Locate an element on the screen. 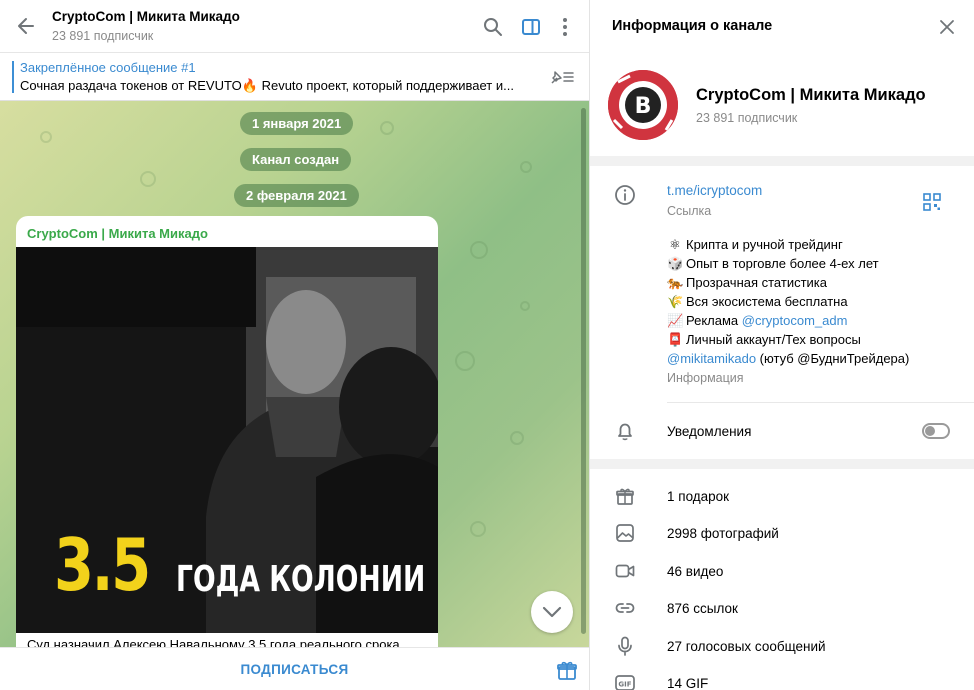 Image resolution: width=974 pixels, height=690 pixels. channel-link: t.me/icryptocom is located at coordinates (714, 190).